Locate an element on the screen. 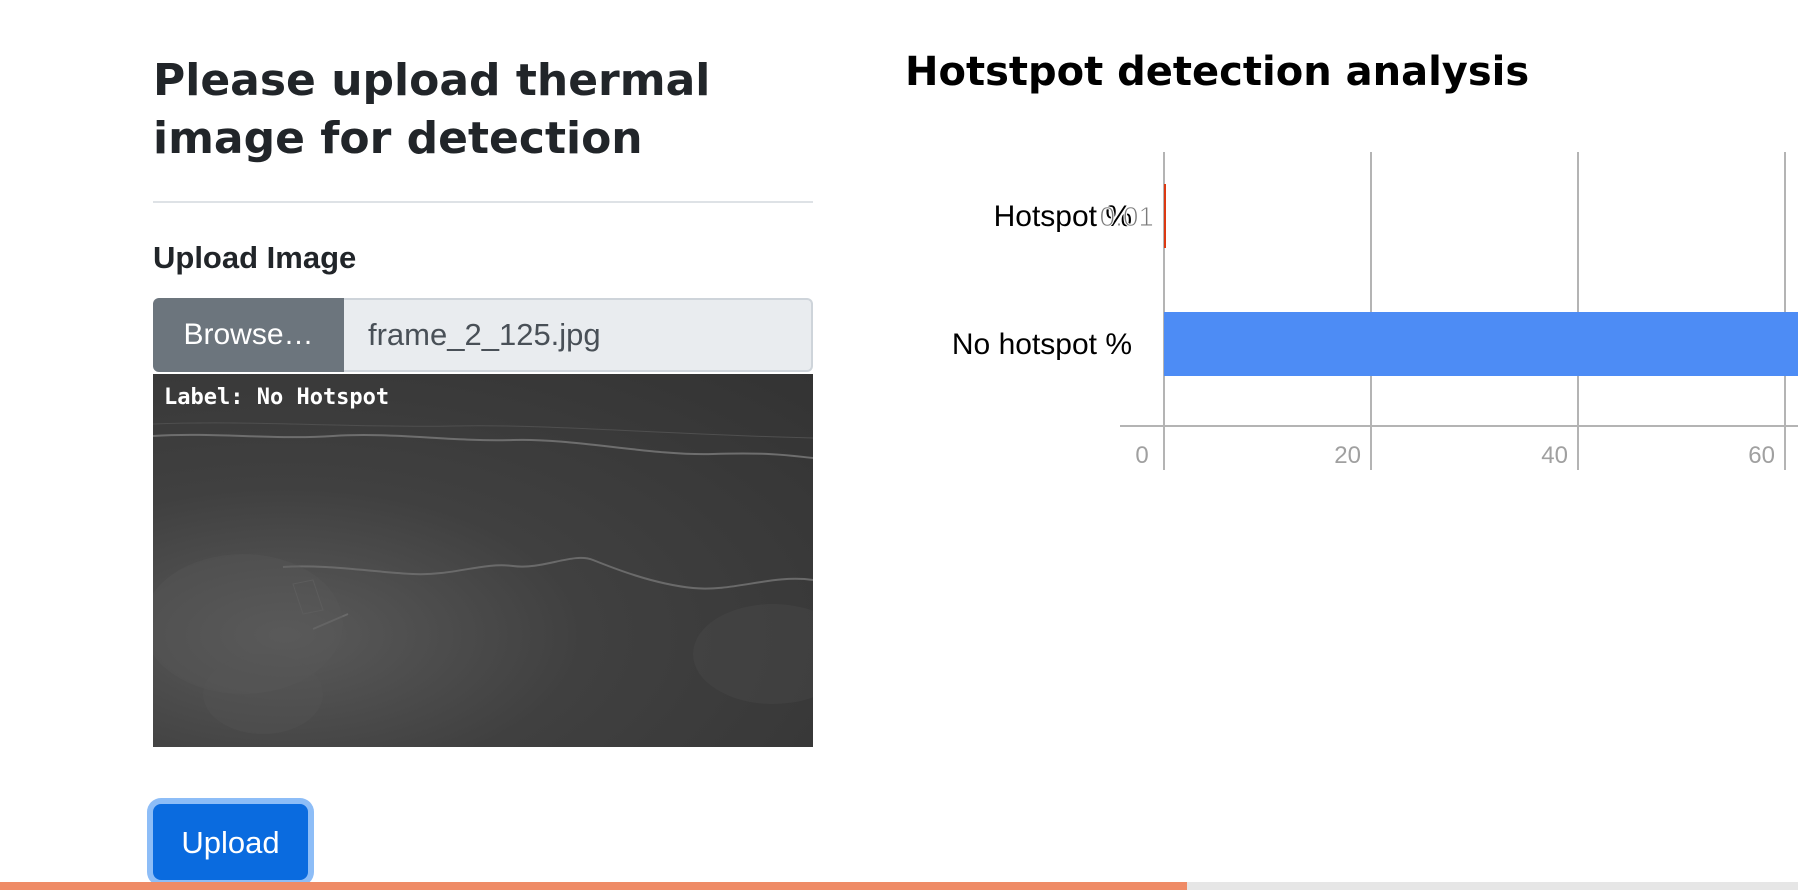  x-tick-label: 40 is located at coordinates (1554, 455).